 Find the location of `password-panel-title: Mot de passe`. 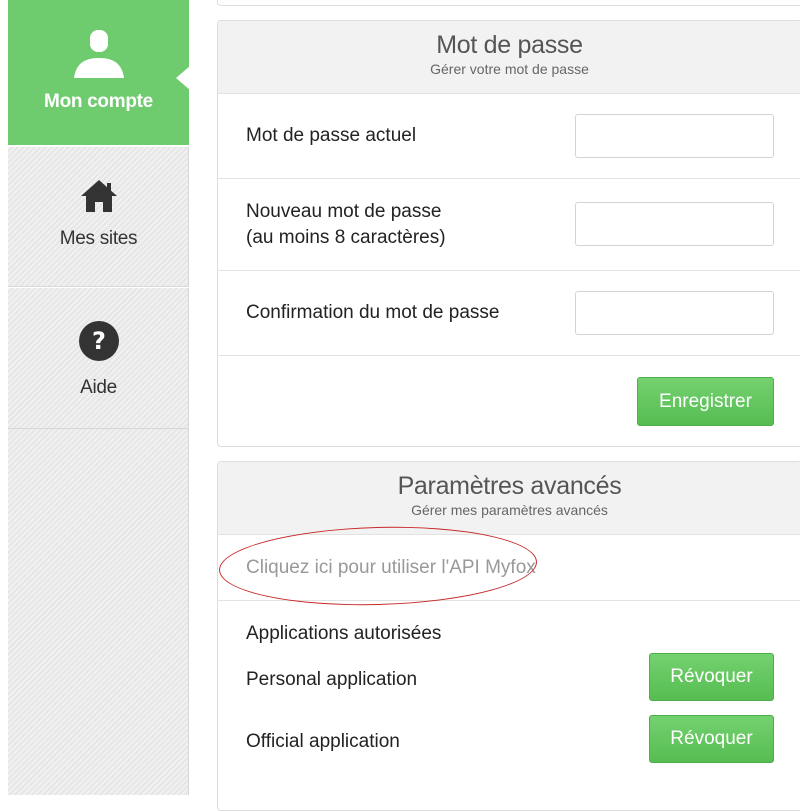

password-panel-title: Mot de passe is located at coordinates (509, 45).